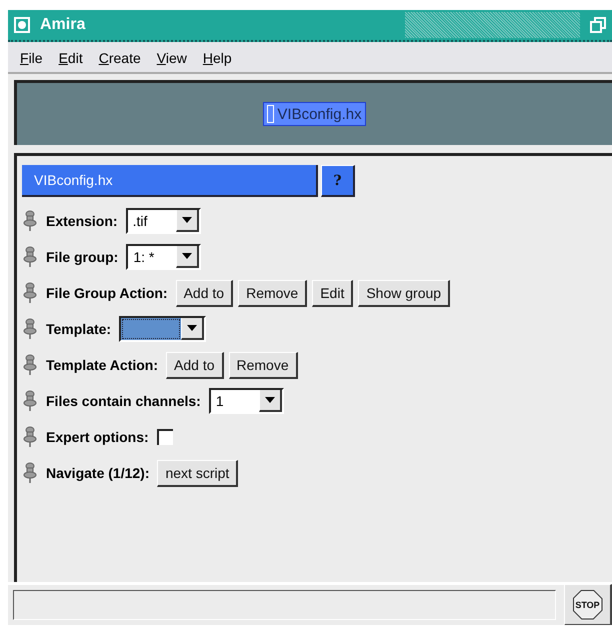  What do you see at coordinates (119, 58) in the screenshot?
I see `menu-item: Create` at bounding box center [119, 58].